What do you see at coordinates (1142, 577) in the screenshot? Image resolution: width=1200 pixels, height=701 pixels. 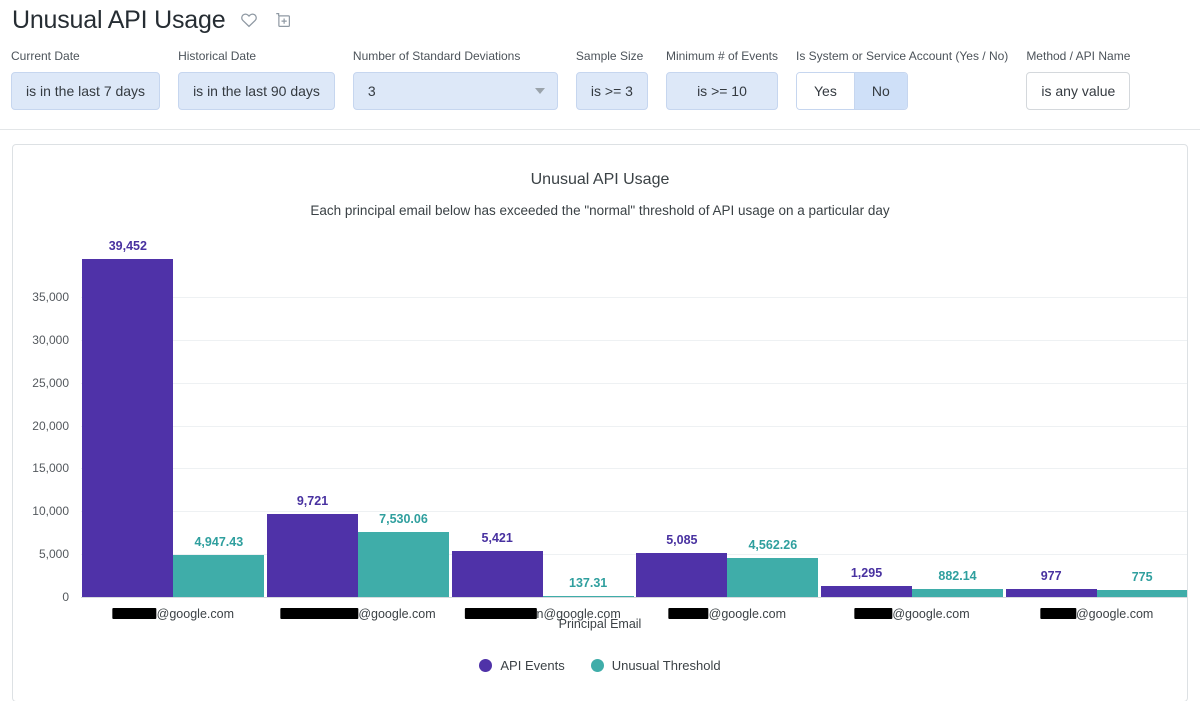 I see `bar-value-label: 775` at bounding box center [1142, 577].